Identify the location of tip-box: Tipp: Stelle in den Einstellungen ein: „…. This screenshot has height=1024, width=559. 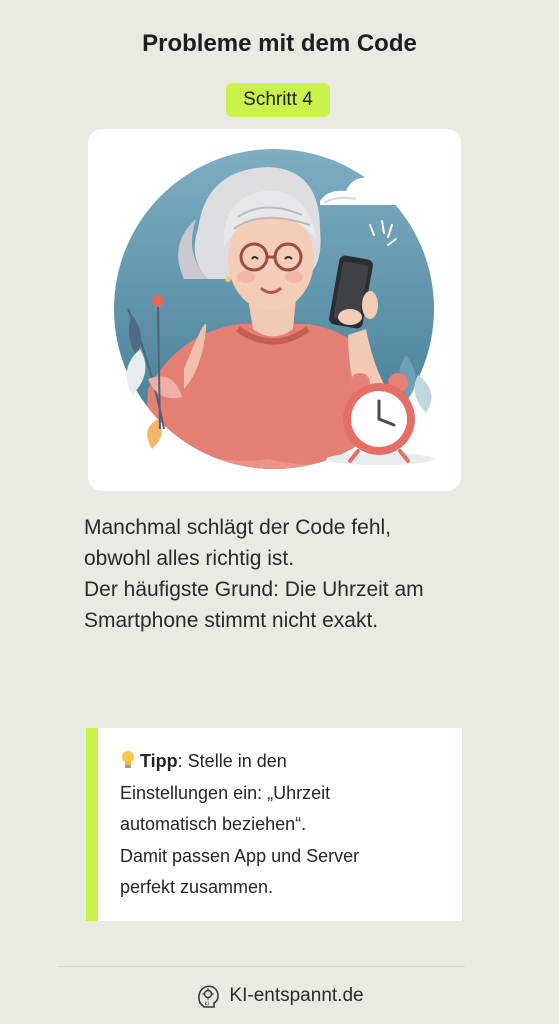
(274, 824).